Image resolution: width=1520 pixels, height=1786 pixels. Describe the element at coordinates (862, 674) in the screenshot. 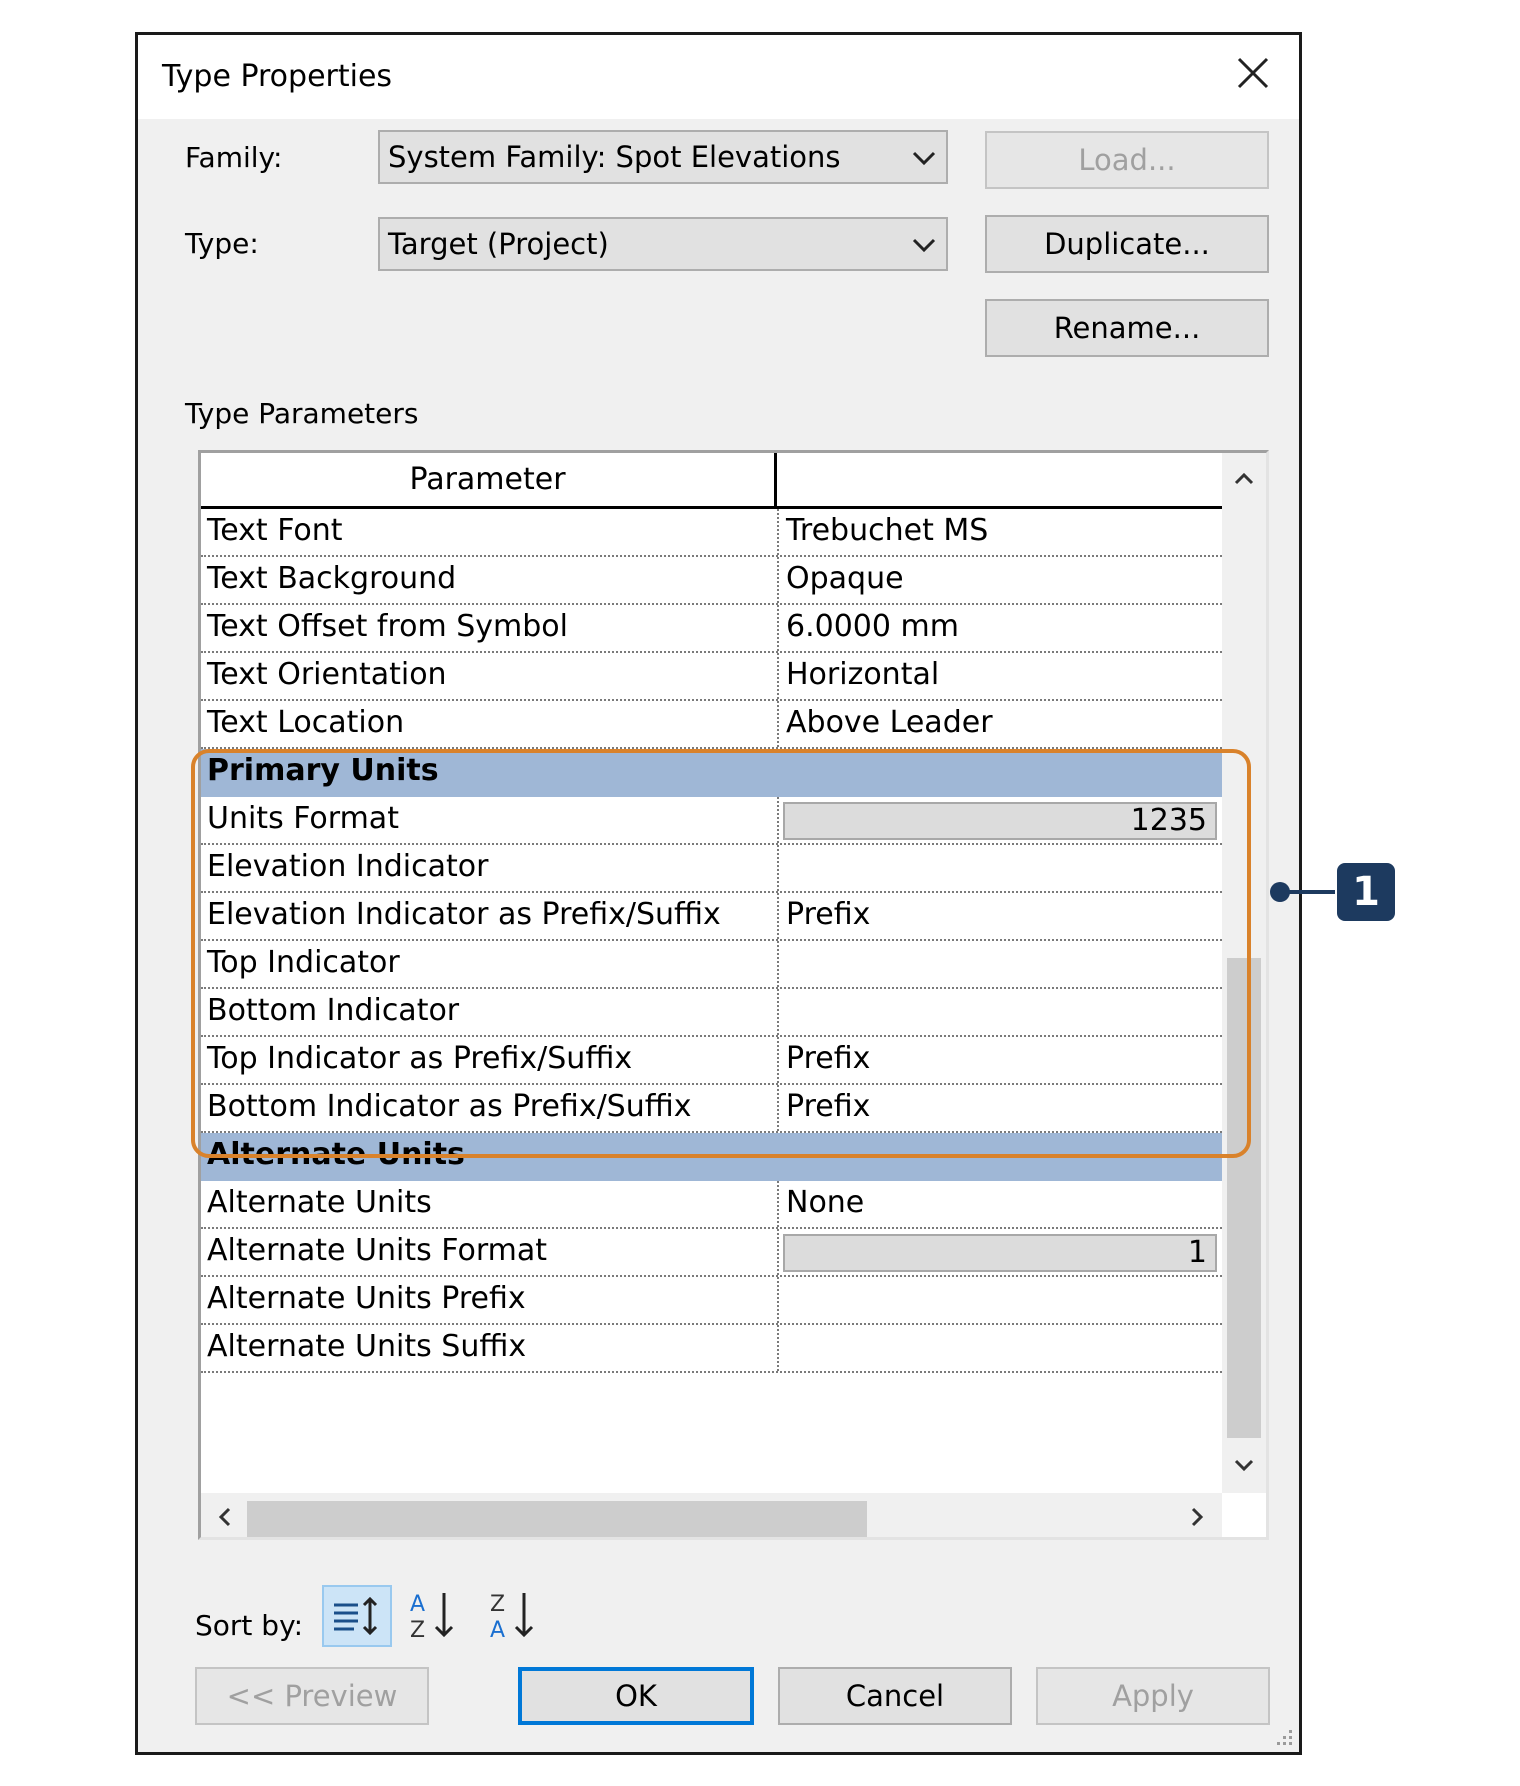

I see `param-value: Horizontal` at that location.